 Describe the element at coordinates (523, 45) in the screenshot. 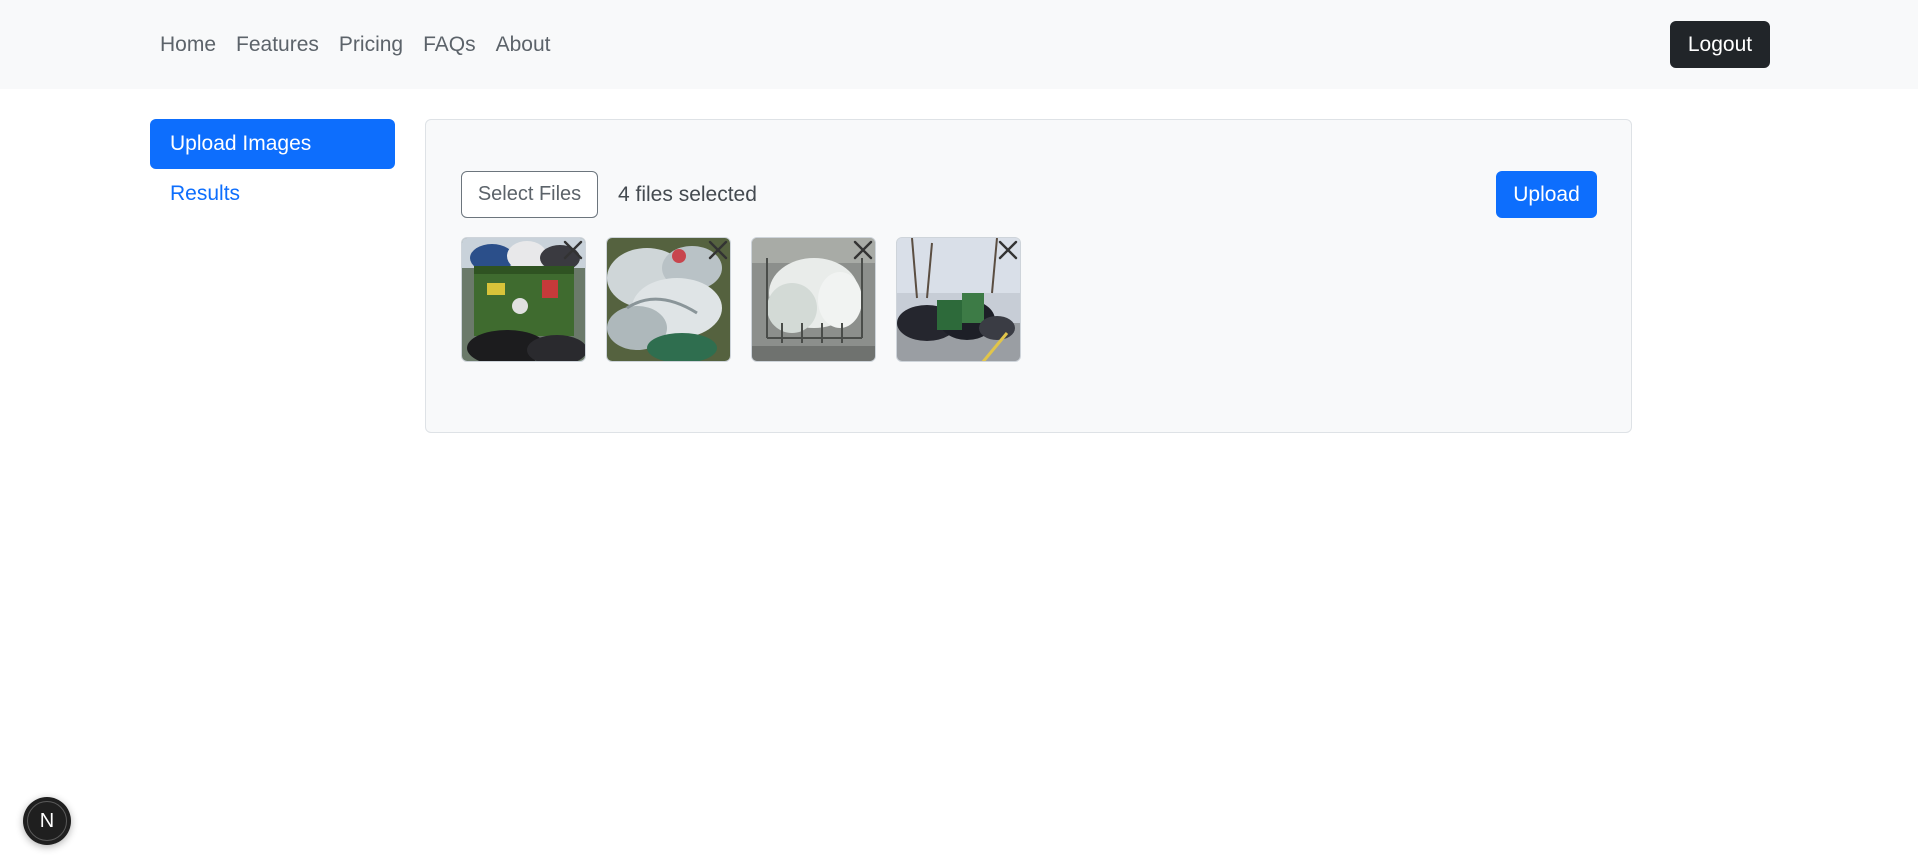

I see `nav-link-about: About` at that location.